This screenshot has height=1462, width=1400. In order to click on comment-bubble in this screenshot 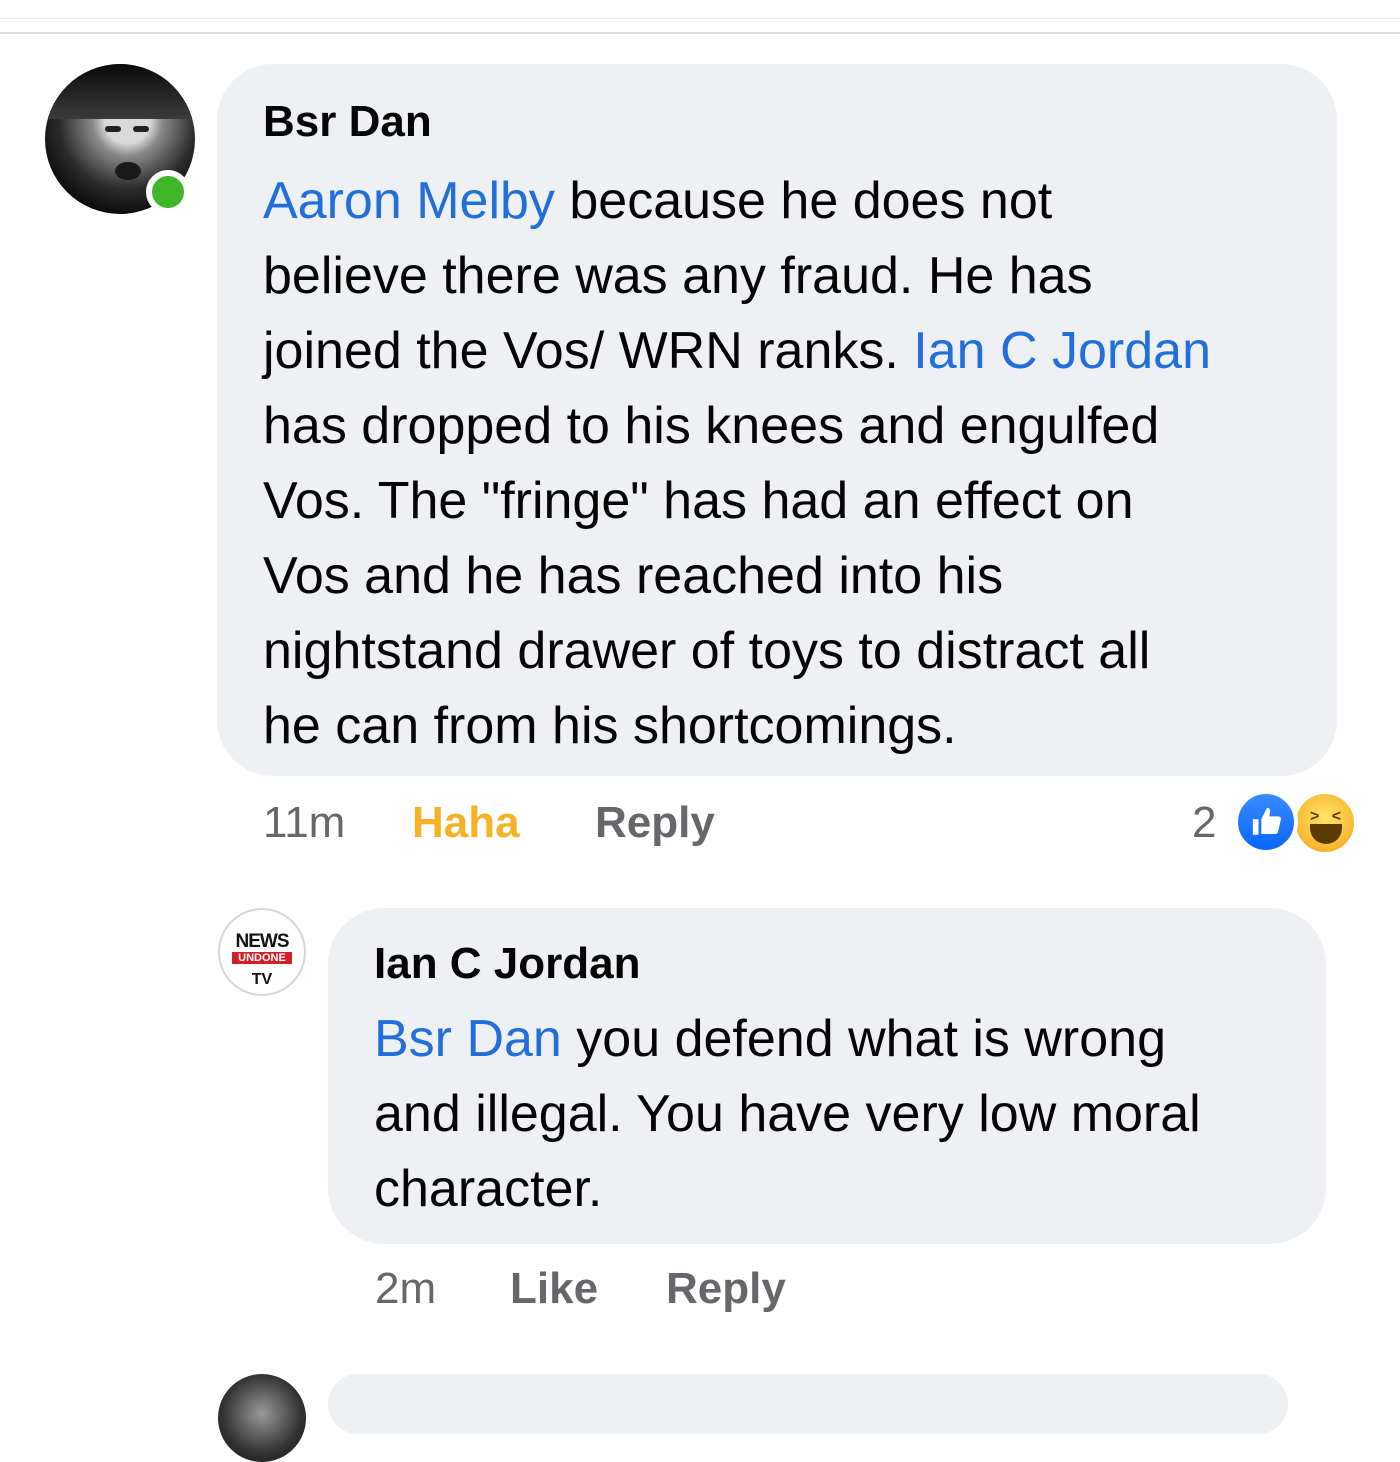, I will do `click(808, 1404)`.